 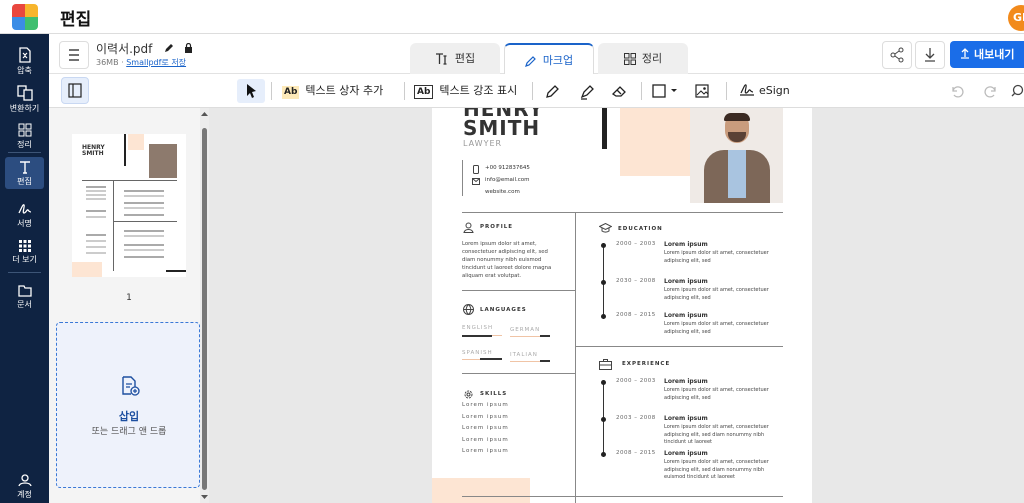 I want to click on lock-icon, so click(x=188, y=47).